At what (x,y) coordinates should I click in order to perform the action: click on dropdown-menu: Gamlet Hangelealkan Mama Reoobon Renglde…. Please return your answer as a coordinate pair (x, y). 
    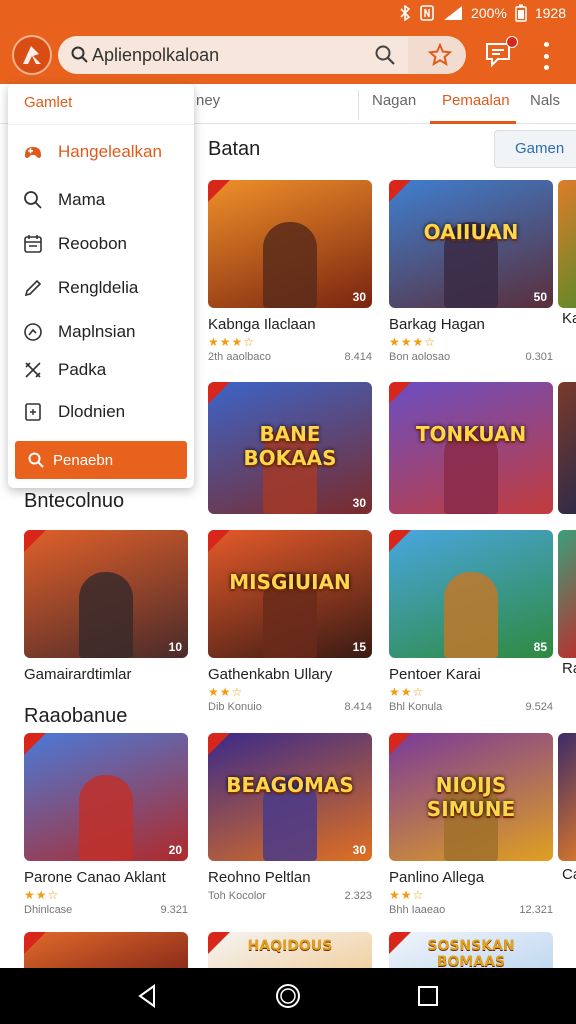
    Looking at the image, I should click on (101, 286).